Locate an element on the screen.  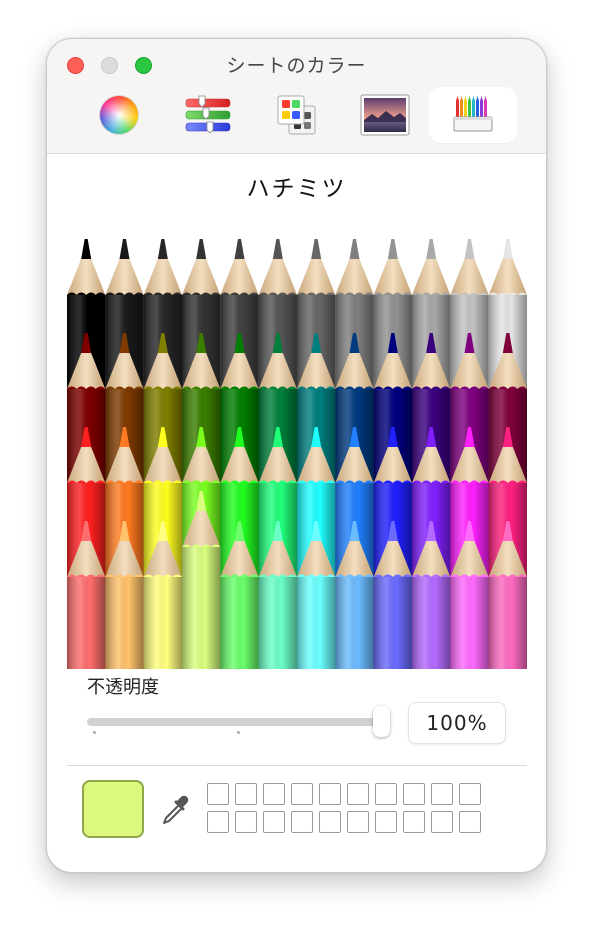
eyedropper-icon is located at coordinates (176, 809).